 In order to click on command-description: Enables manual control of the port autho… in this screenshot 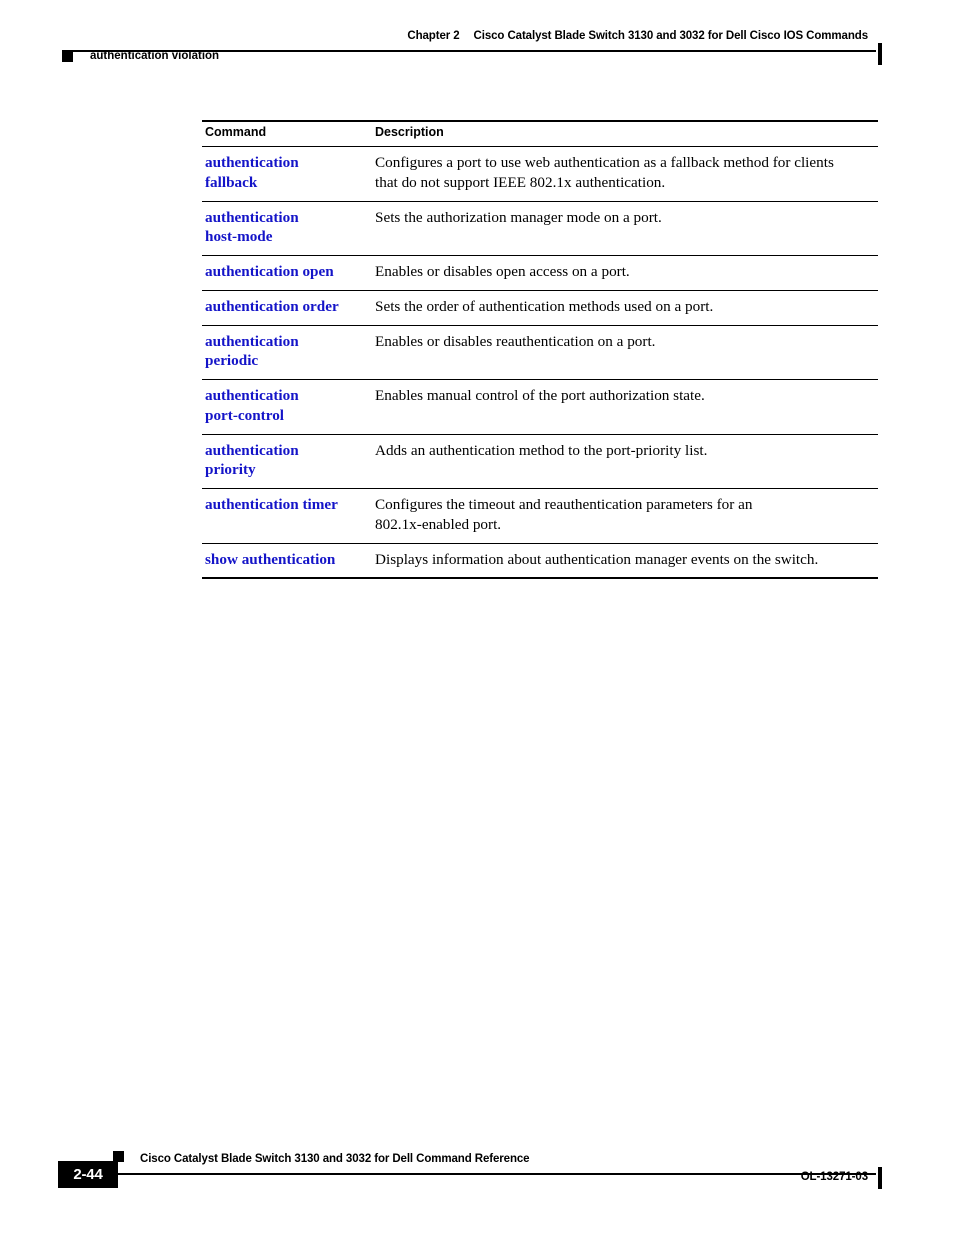, I will do `click(625, 407)`.